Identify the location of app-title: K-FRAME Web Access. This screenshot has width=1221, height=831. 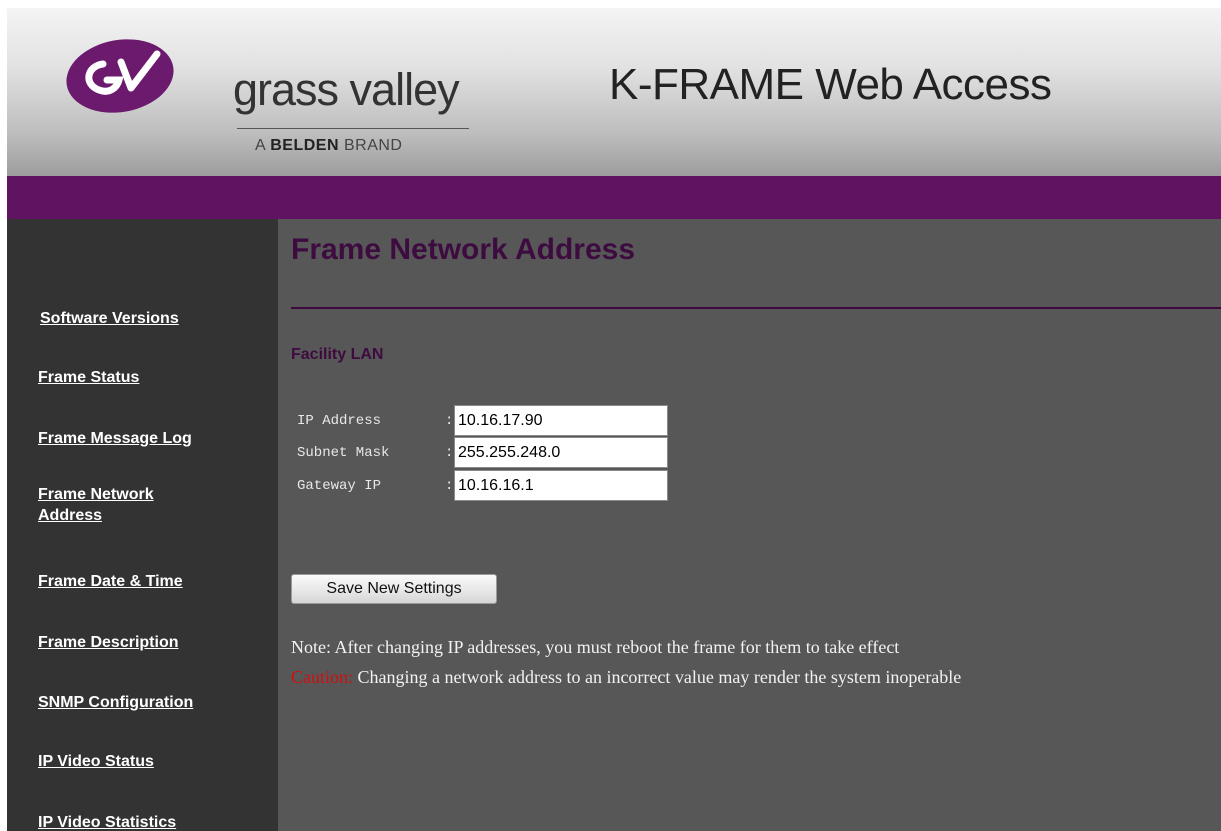
(830, 84).